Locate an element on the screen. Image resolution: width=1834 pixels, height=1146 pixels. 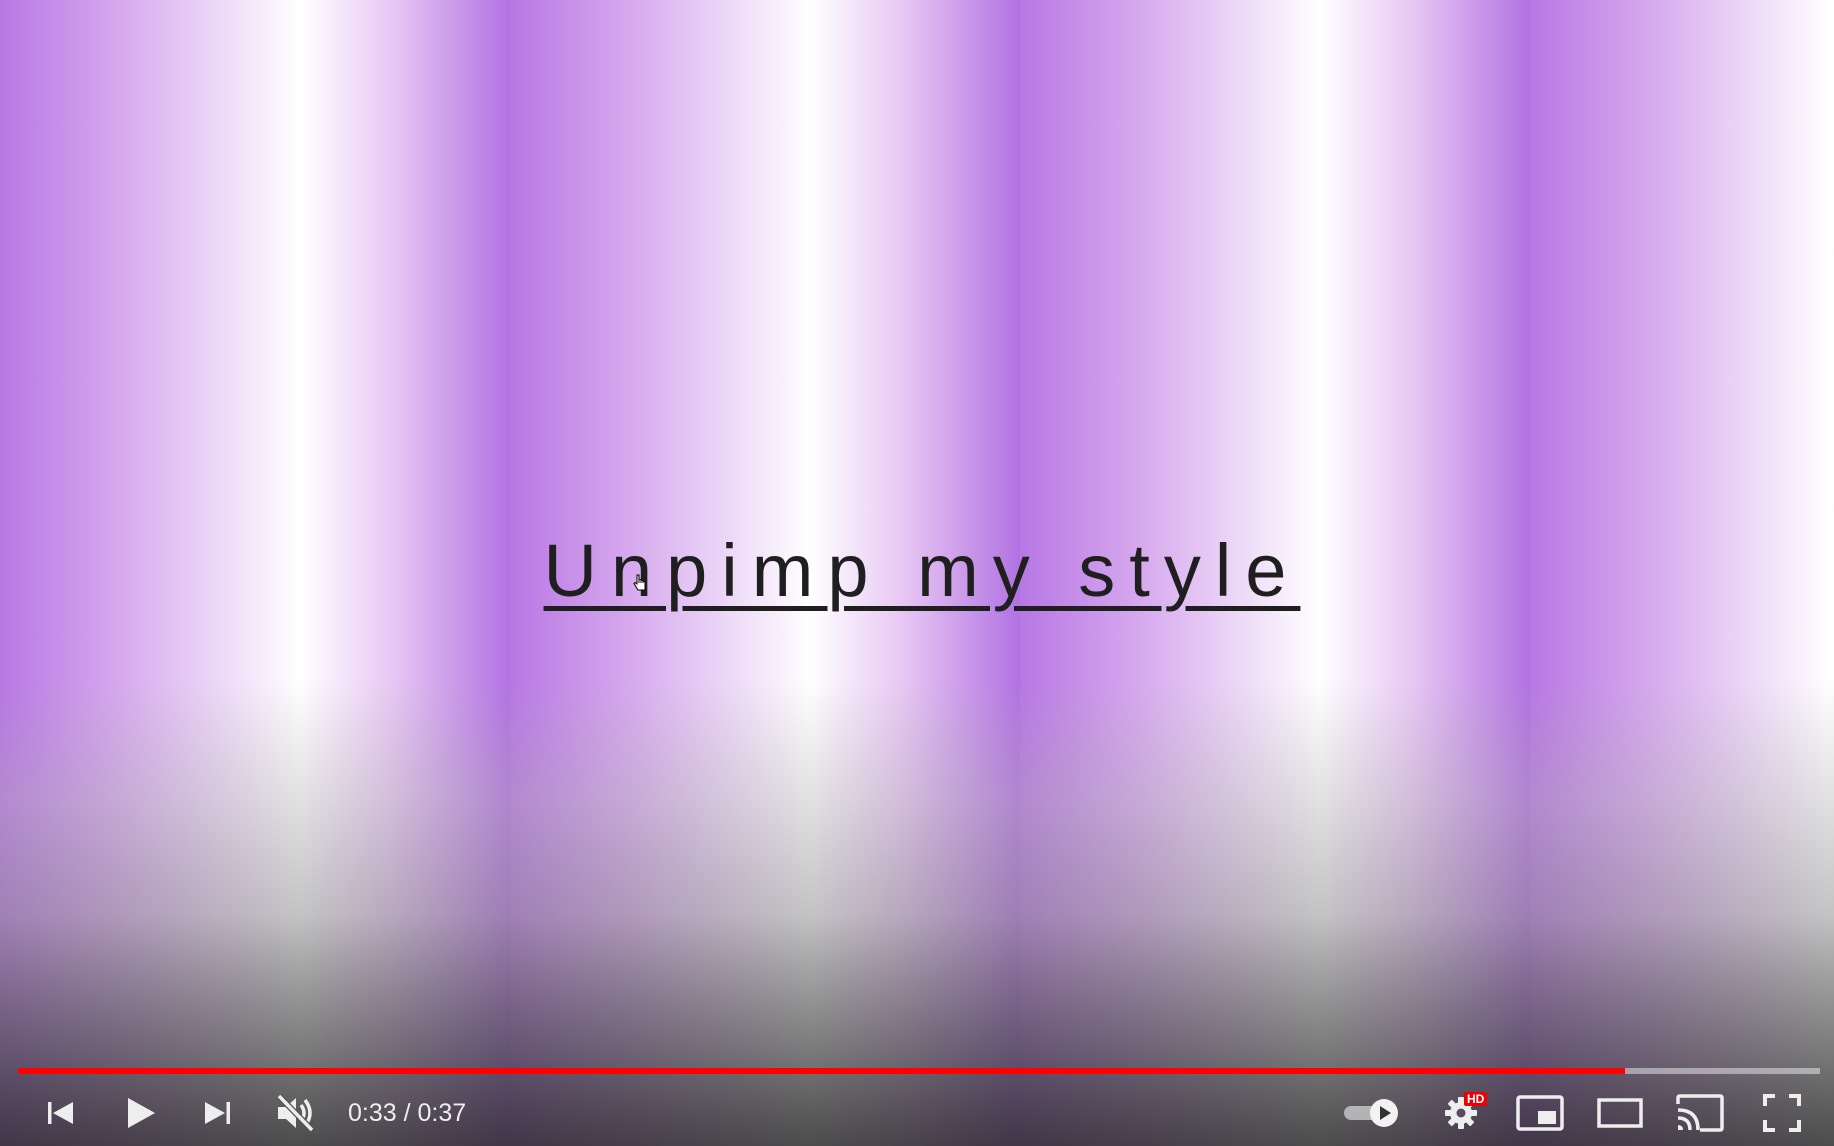
volume-muted-icon is located at coordinates (295, 1113).